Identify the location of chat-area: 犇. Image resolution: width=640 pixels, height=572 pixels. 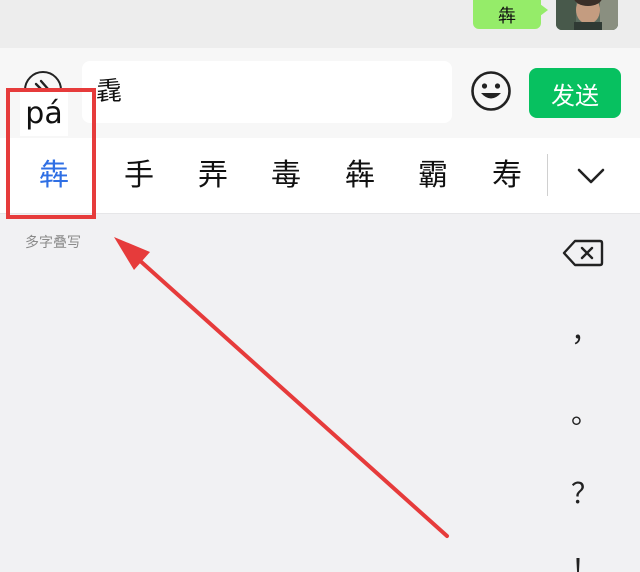
(320, 24).